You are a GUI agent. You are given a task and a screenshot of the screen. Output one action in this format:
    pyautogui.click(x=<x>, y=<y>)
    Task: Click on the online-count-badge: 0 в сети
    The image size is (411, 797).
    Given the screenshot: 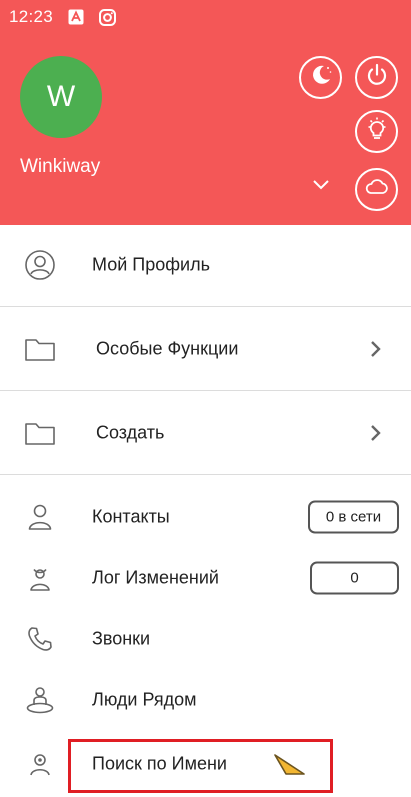 What is the action you would take?
    pyautogui.click(x=353, y=517)
    